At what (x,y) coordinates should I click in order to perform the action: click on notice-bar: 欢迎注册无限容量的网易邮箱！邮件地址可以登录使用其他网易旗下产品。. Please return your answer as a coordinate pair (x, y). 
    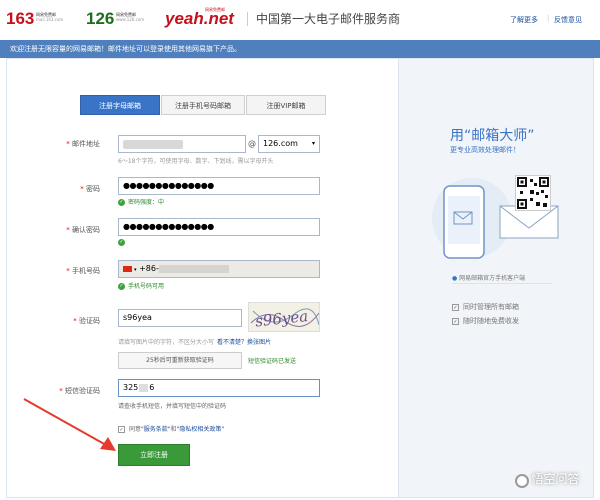
    Looking at the image, I should click on (300, 49).